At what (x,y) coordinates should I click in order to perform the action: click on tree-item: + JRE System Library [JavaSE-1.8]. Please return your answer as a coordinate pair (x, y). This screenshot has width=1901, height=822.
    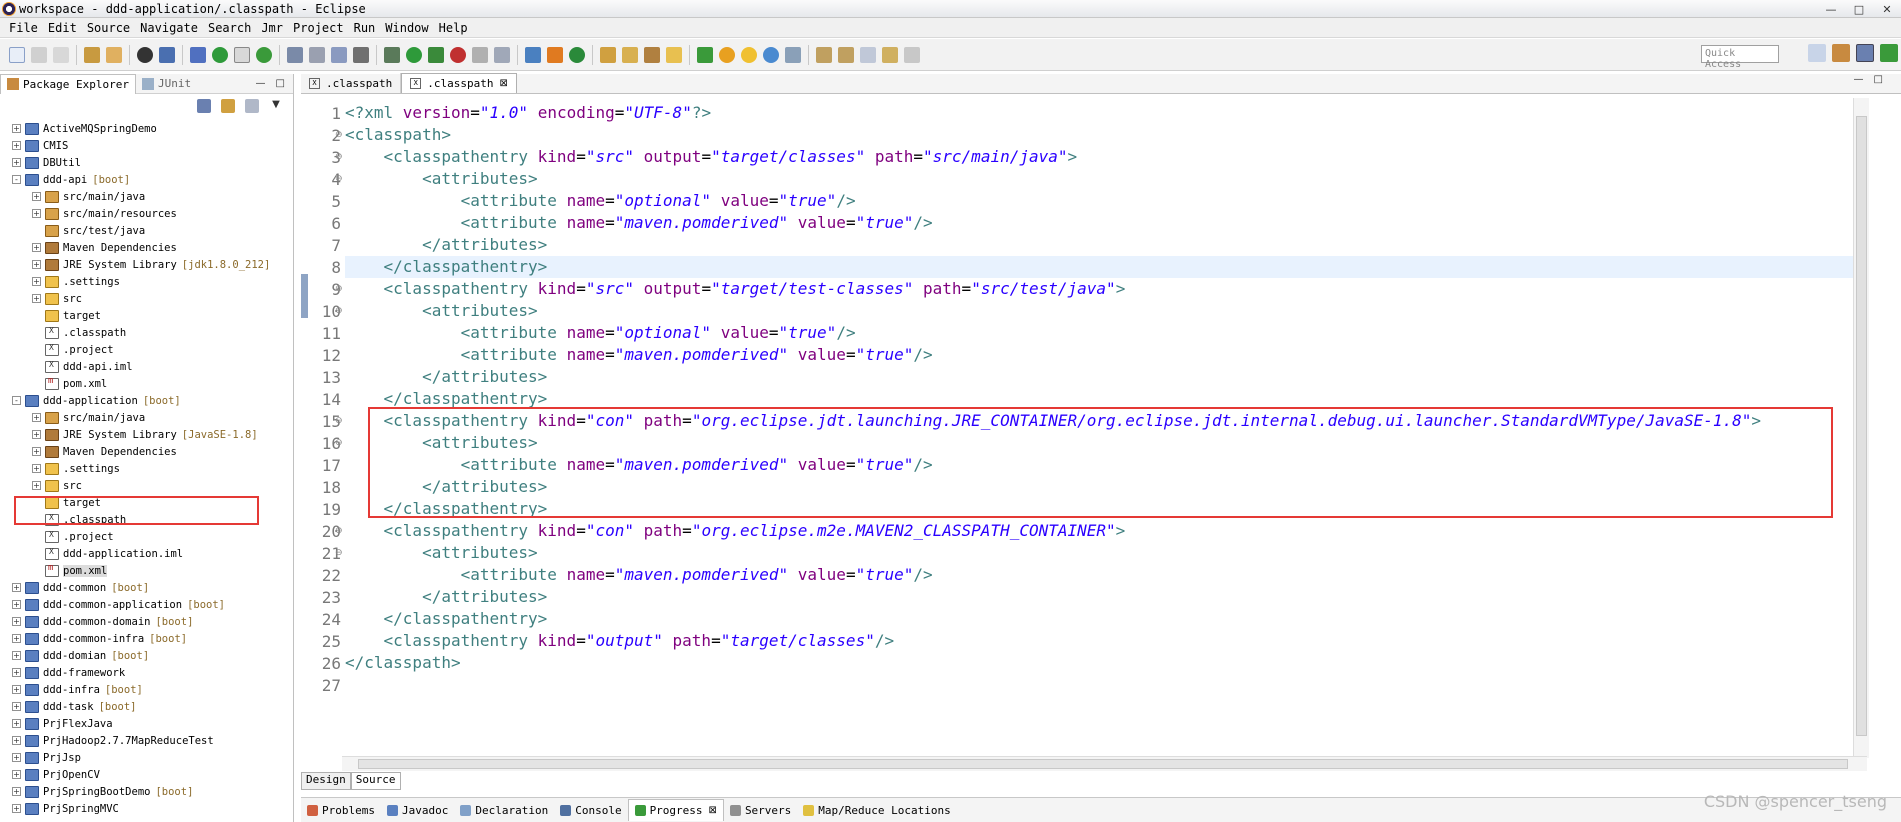
    Looking at the image, I should click on (147, 434).